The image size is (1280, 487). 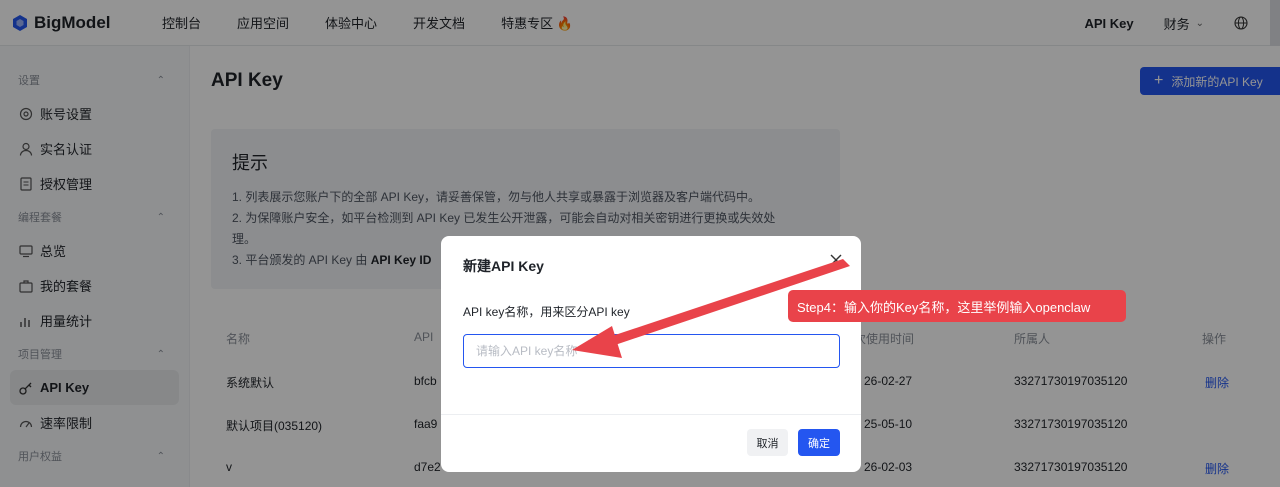 I want to click on cancel-button: 取消, so click(x=767, y=442).